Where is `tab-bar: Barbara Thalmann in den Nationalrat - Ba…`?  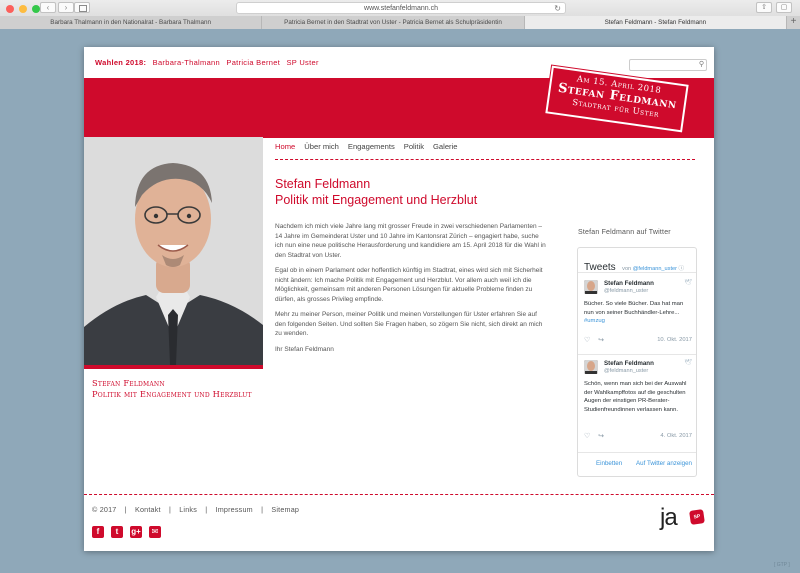
tab-bar: Barbara Thalmann in den Nationalrat - Ba… is located at coordinates (400, 22).